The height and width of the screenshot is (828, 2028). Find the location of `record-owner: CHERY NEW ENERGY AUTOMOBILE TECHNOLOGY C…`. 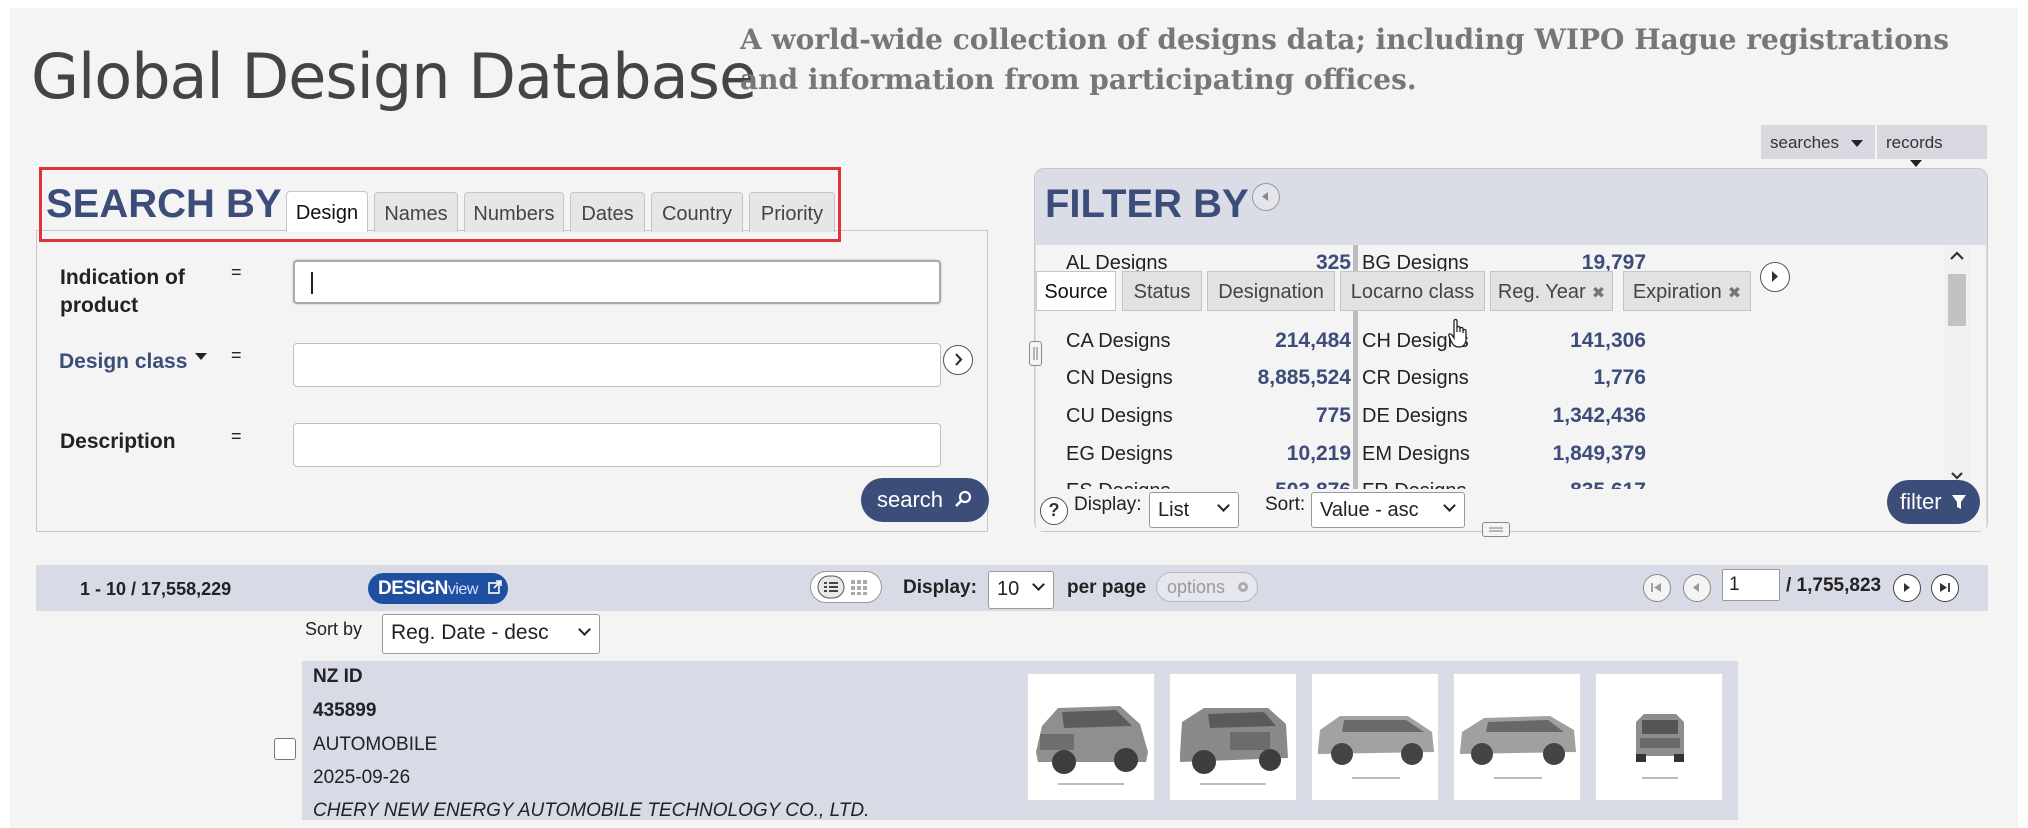

record-owner: CHERY NEW ENERGY AUTOMOBILE TECHNOLOGY C… is located at coordinates (591, 810).